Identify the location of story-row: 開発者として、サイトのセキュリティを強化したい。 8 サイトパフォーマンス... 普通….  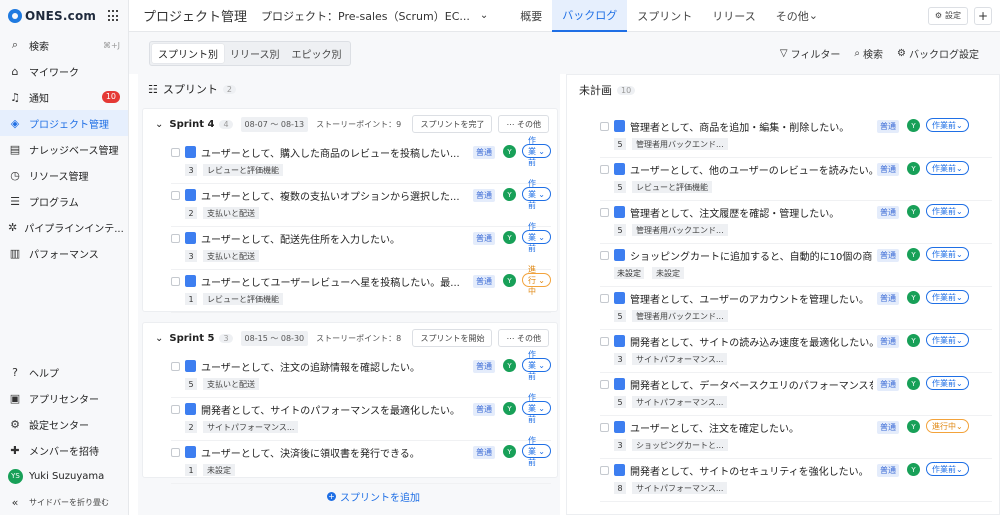
(796, 480).